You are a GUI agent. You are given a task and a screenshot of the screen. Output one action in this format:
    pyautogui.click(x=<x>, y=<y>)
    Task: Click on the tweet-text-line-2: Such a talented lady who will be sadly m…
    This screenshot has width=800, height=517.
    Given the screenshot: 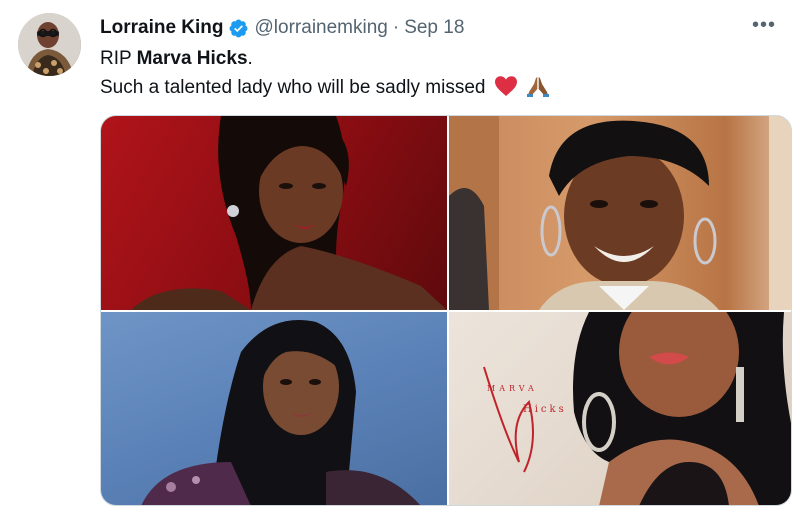 What is the action you would take?
    pyautogui.click(x=440, y=87)
    